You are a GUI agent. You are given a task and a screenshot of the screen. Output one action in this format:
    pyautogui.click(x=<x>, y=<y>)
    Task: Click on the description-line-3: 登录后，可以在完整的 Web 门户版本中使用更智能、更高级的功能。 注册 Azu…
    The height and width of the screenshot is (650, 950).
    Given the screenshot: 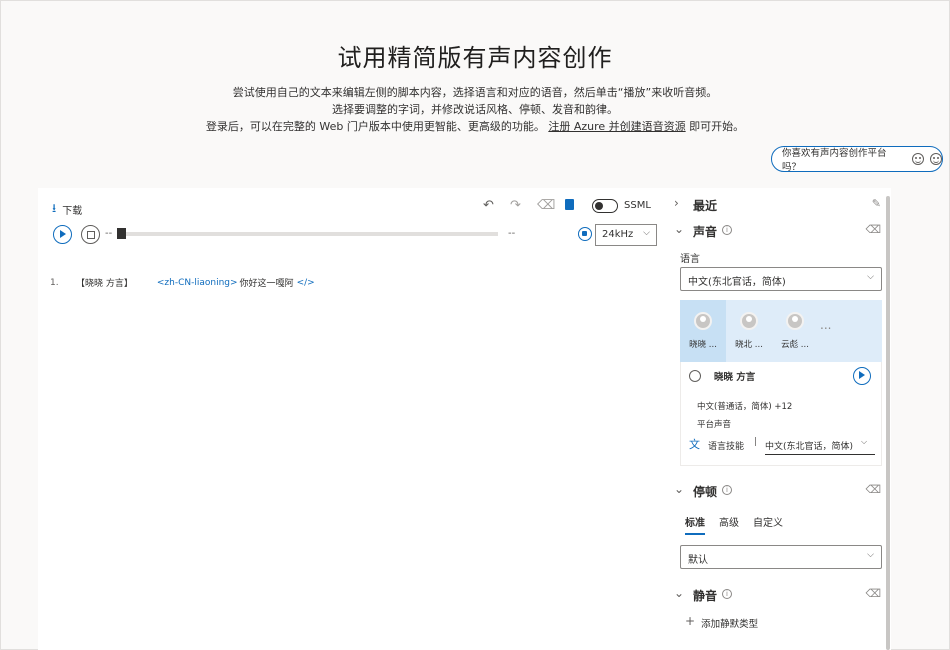 What is the action you would take?
    pyautogui.click(x=475, y=126)
    